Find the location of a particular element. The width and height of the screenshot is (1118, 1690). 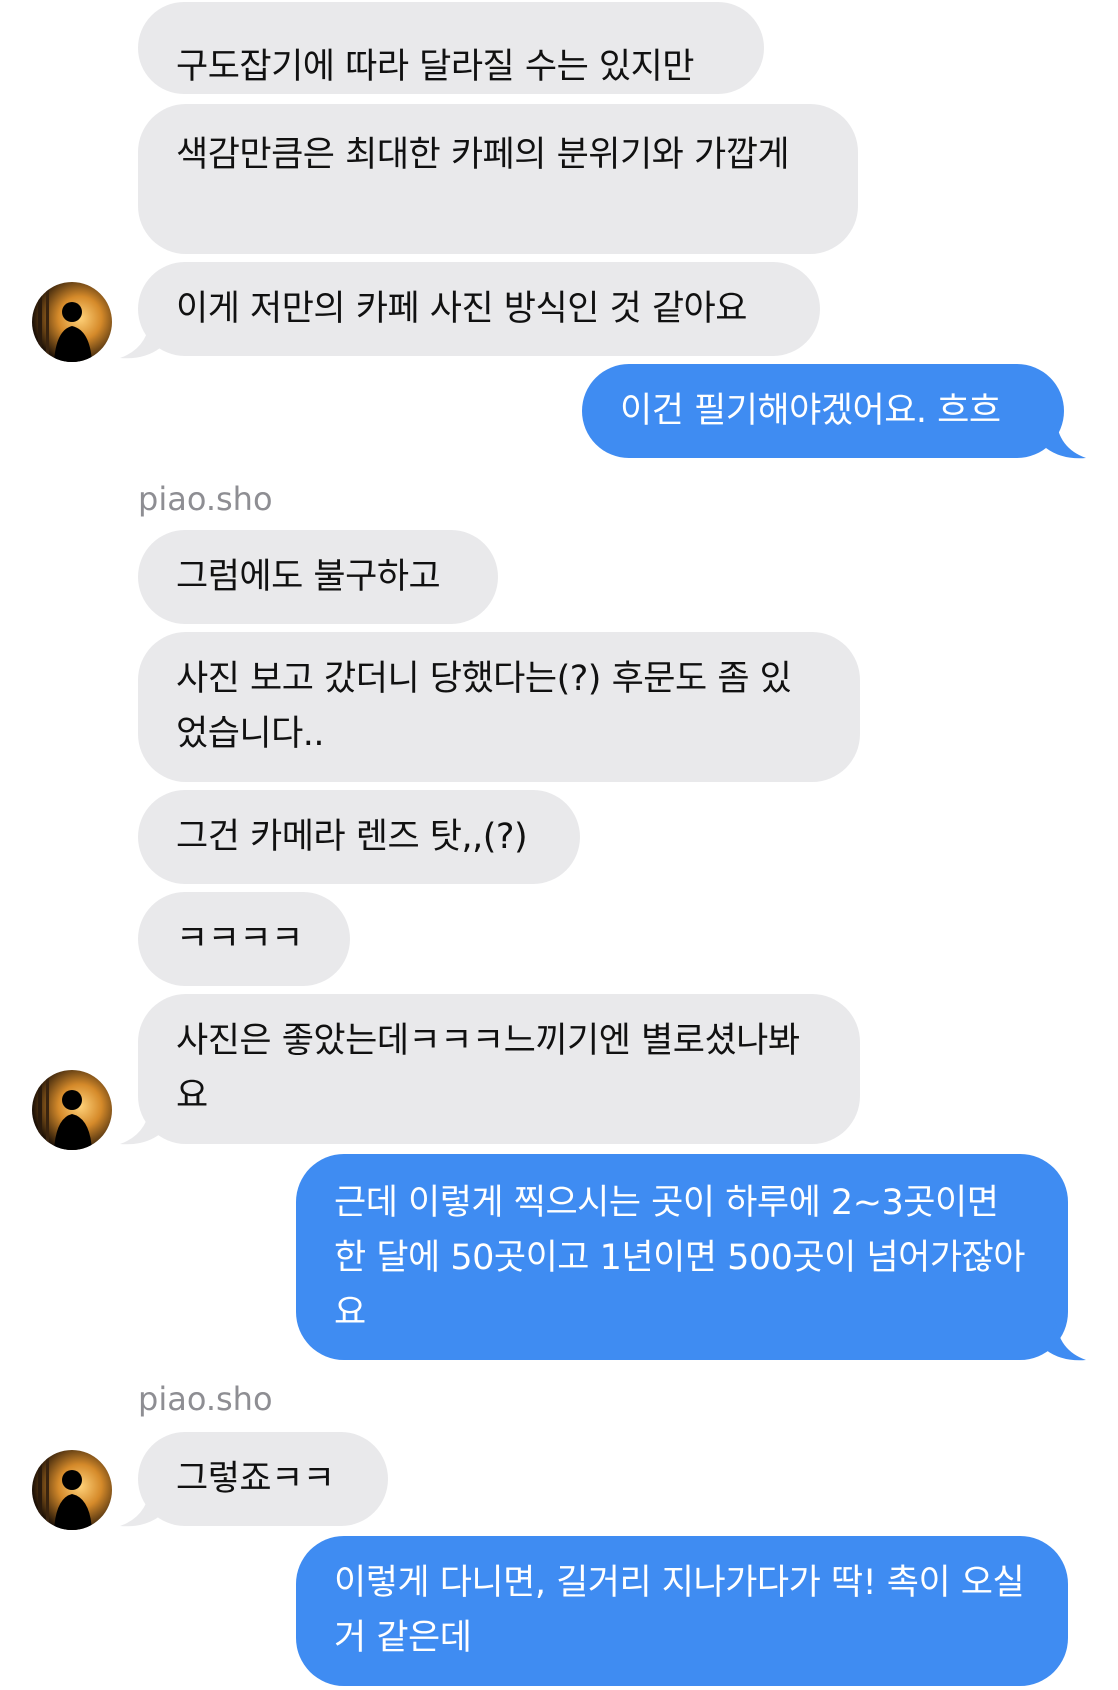

incoming-message: 구도잡기에 따라 달라질 수는 있지만 is located at coordinates (451, 48).